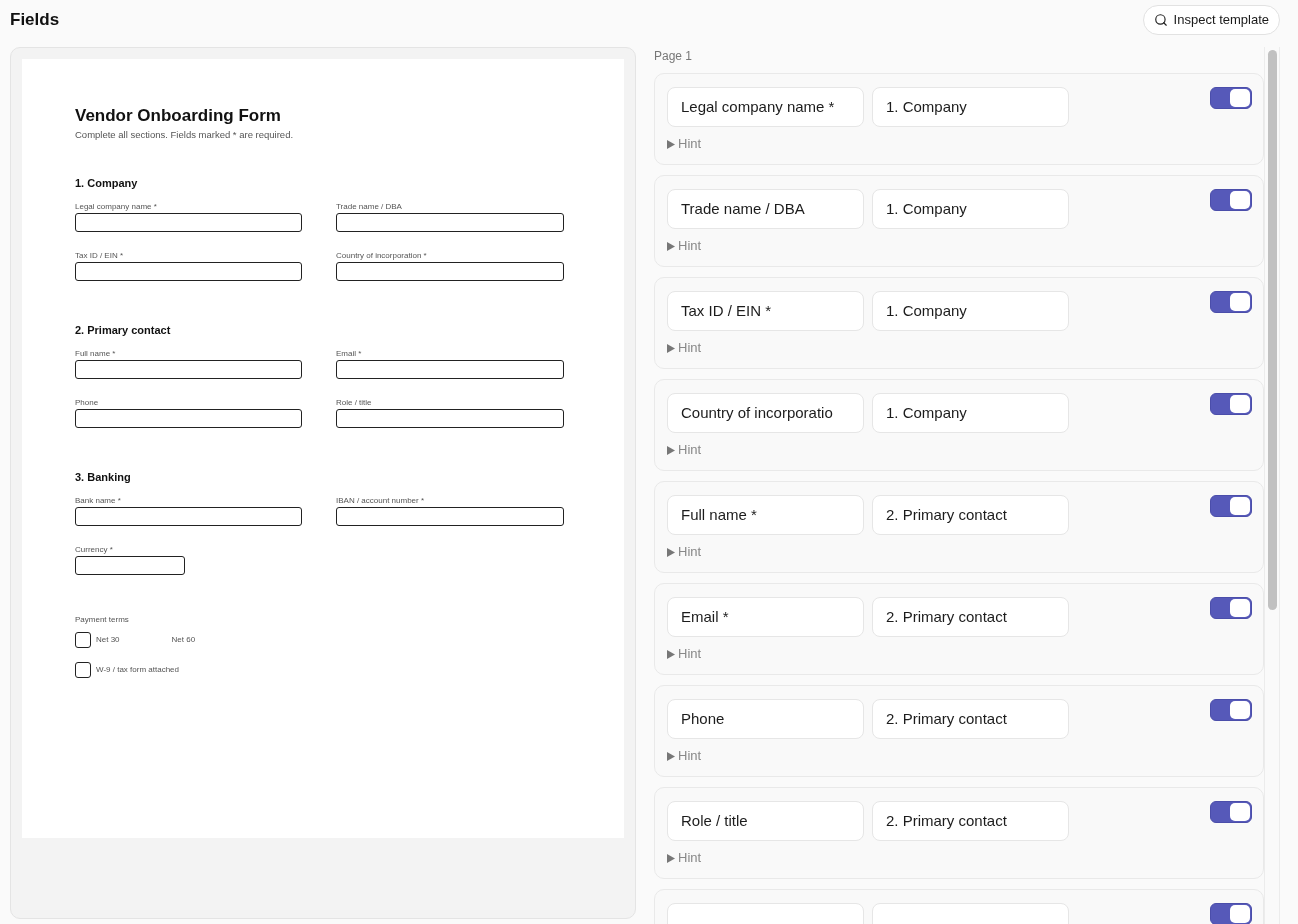 The height and width of the screenshot is (924, 1298). I want to click on field-label: Full name *, so click(96, 354).